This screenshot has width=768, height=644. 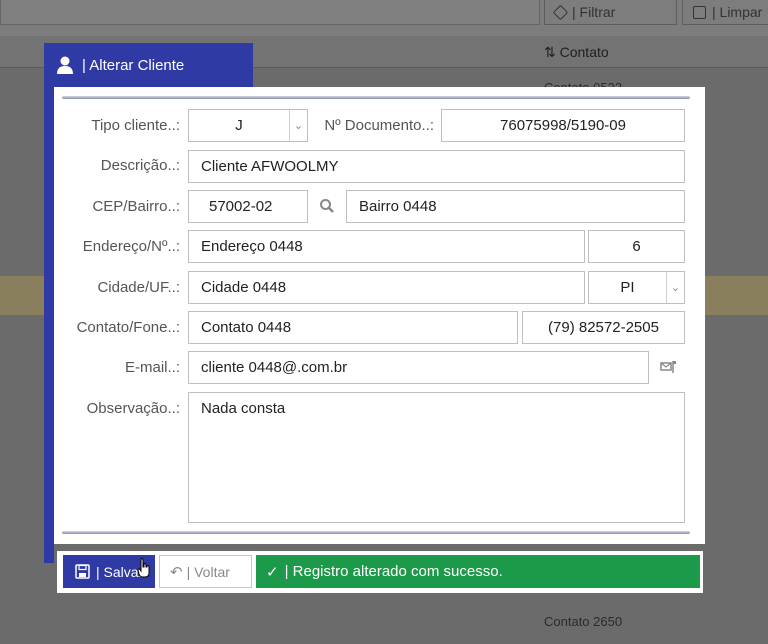 I want to click on tipo-cliente-select: J ⌄, so click(x=248, y=125).